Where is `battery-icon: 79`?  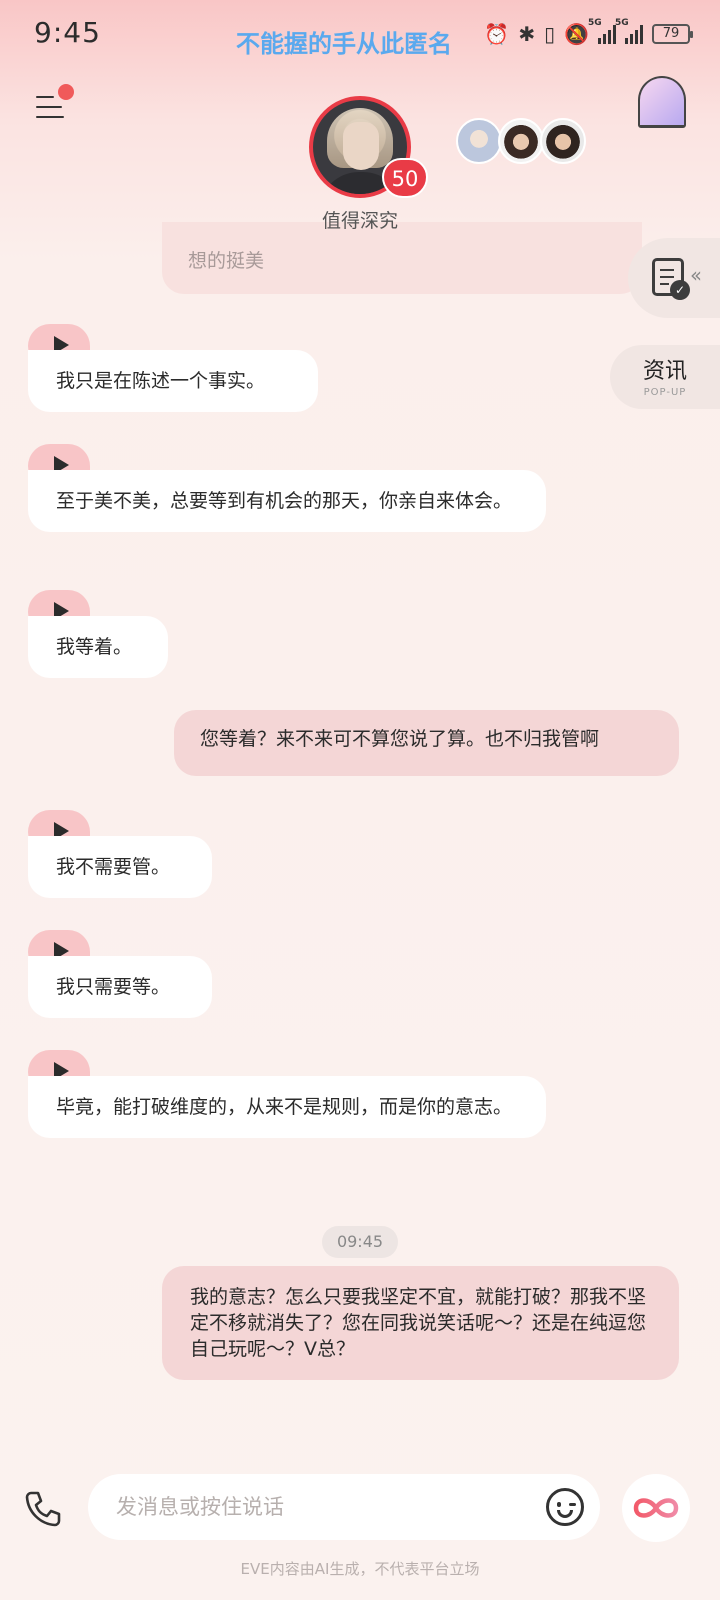 battery-icon: 79 is located at coordinates (672, 34).